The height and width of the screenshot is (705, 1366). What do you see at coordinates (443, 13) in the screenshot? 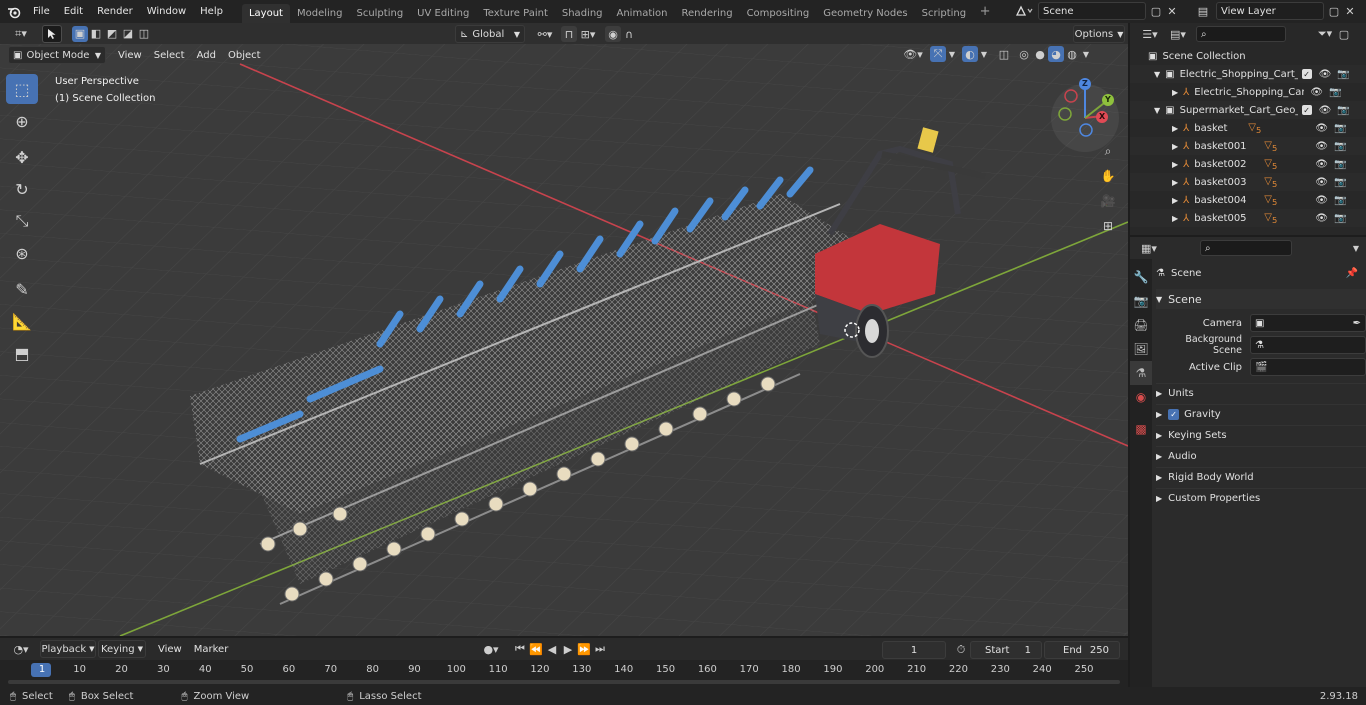
I see `tab-uv-editing: UV Editing` at bounding box center [443, 13].